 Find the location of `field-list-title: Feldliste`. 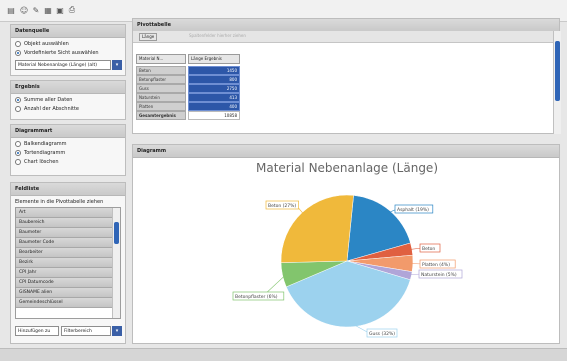

field-list-title: Feldliste is located at coordinates (68, 189).